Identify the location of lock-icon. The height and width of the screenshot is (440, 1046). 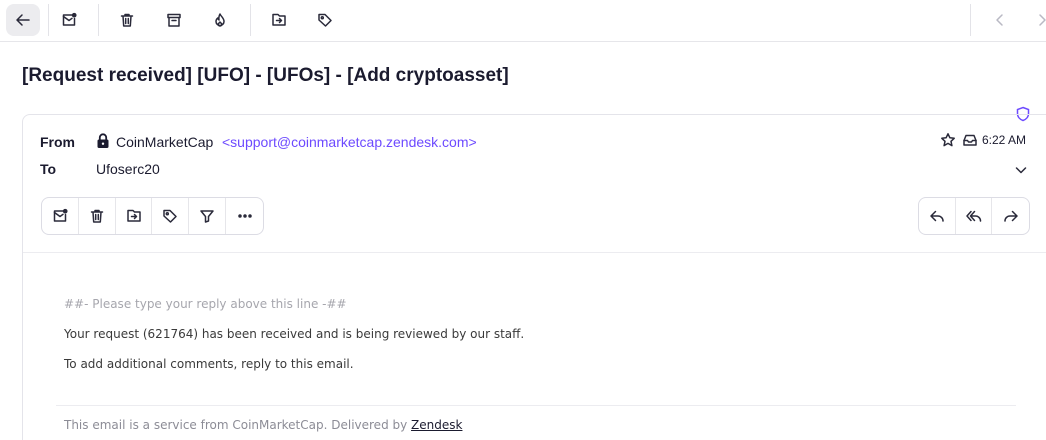
(103, 141).